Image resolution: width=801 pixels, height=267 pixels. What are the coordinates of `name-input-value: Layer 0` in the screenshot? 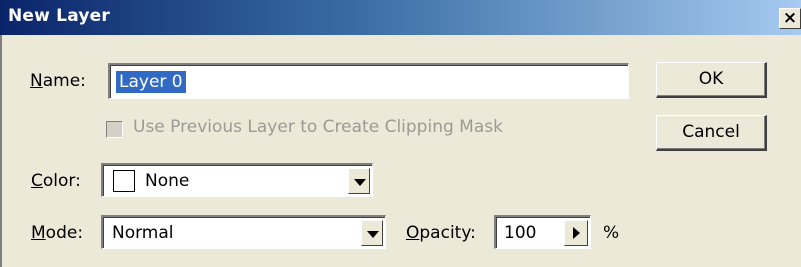 It's located at (151, 82).